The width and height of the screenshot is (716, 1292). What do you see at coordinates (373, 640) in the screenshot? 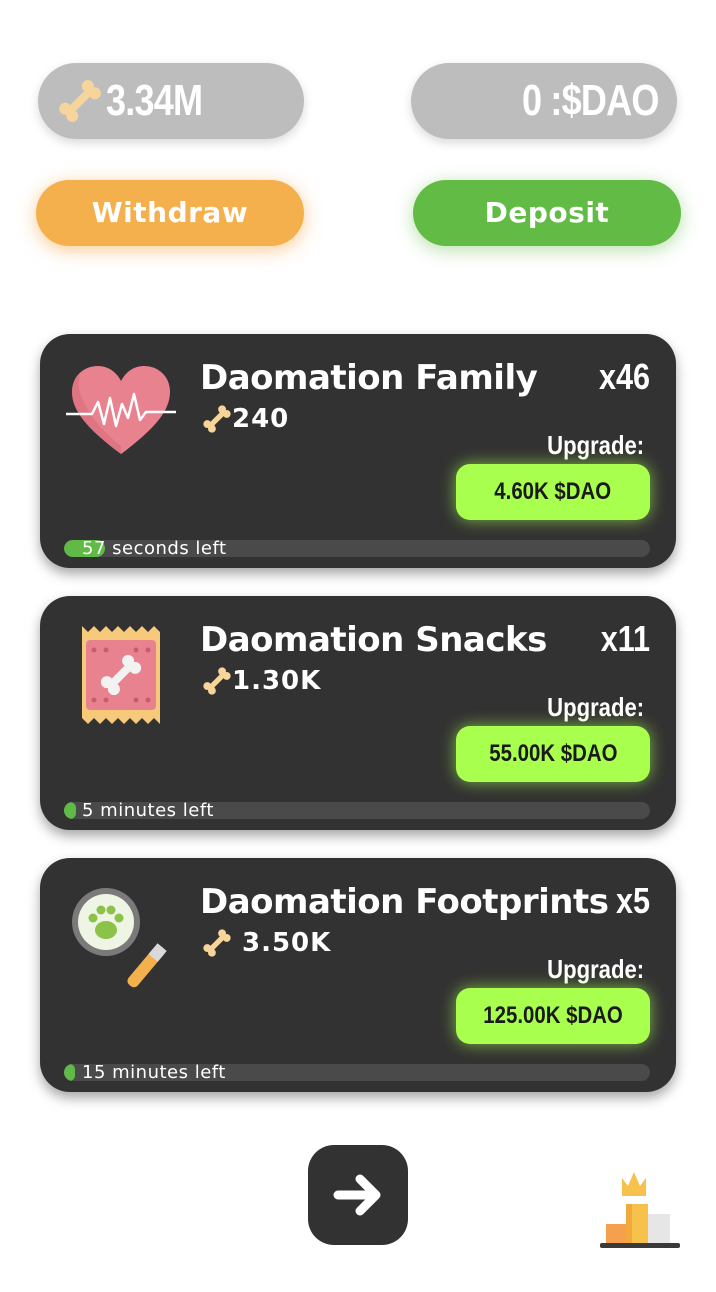
I see `card-title: Daomation Snacks` at bounding box center [373, 640].